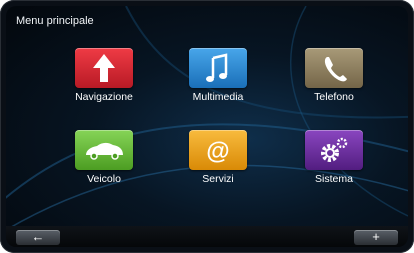 This screenshot has width=414, height=253. I want to click on back-button: ←, so click(38, 237).